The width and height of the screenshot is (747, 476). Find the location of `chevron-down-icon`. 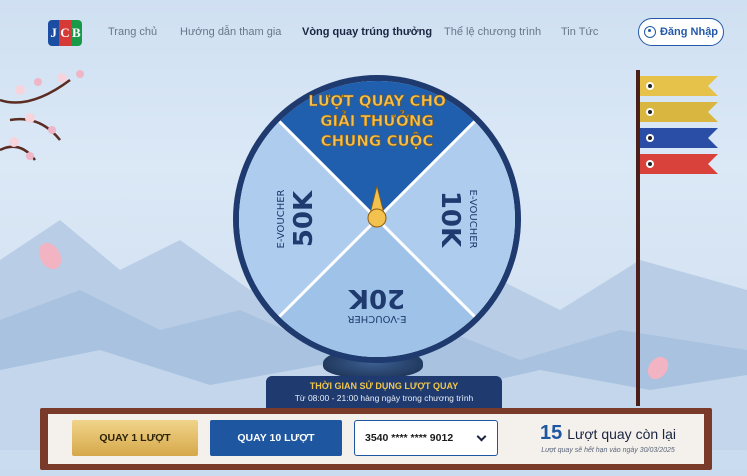

chevron-down-icon is located at coordinates (481, 436).